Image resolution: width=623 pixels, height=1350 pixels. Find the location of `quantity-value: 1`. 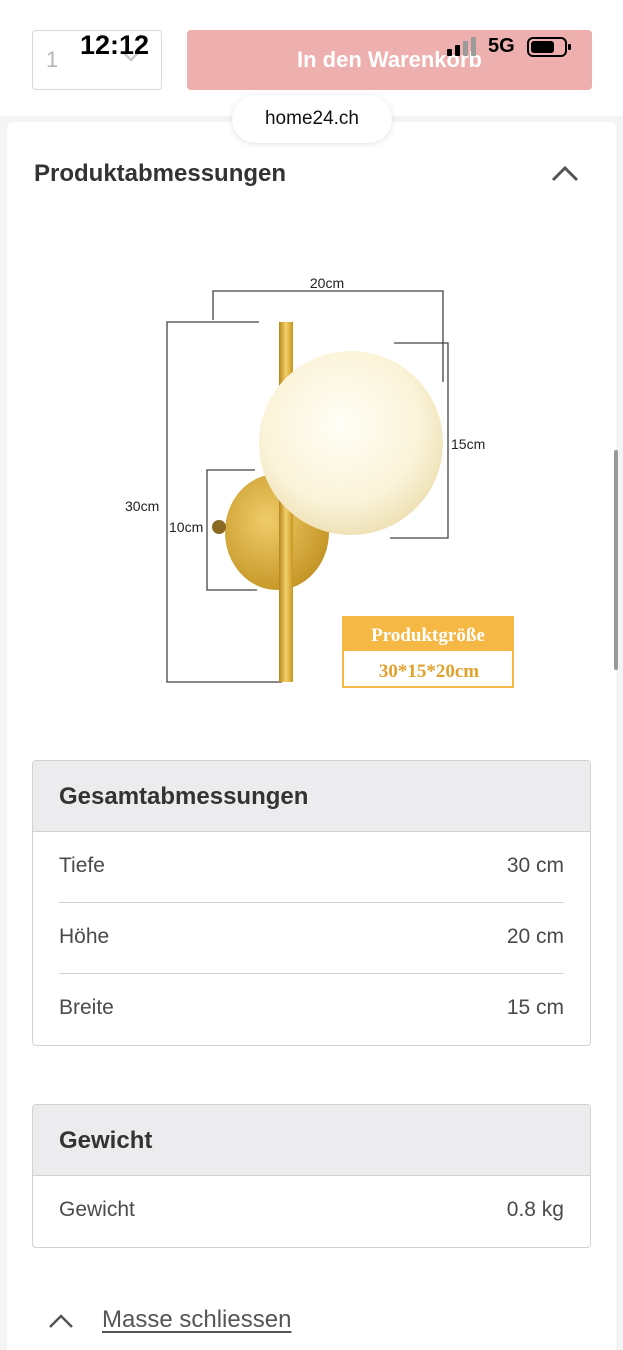

quantity-value: 1 is located at coordinates (52, 59).